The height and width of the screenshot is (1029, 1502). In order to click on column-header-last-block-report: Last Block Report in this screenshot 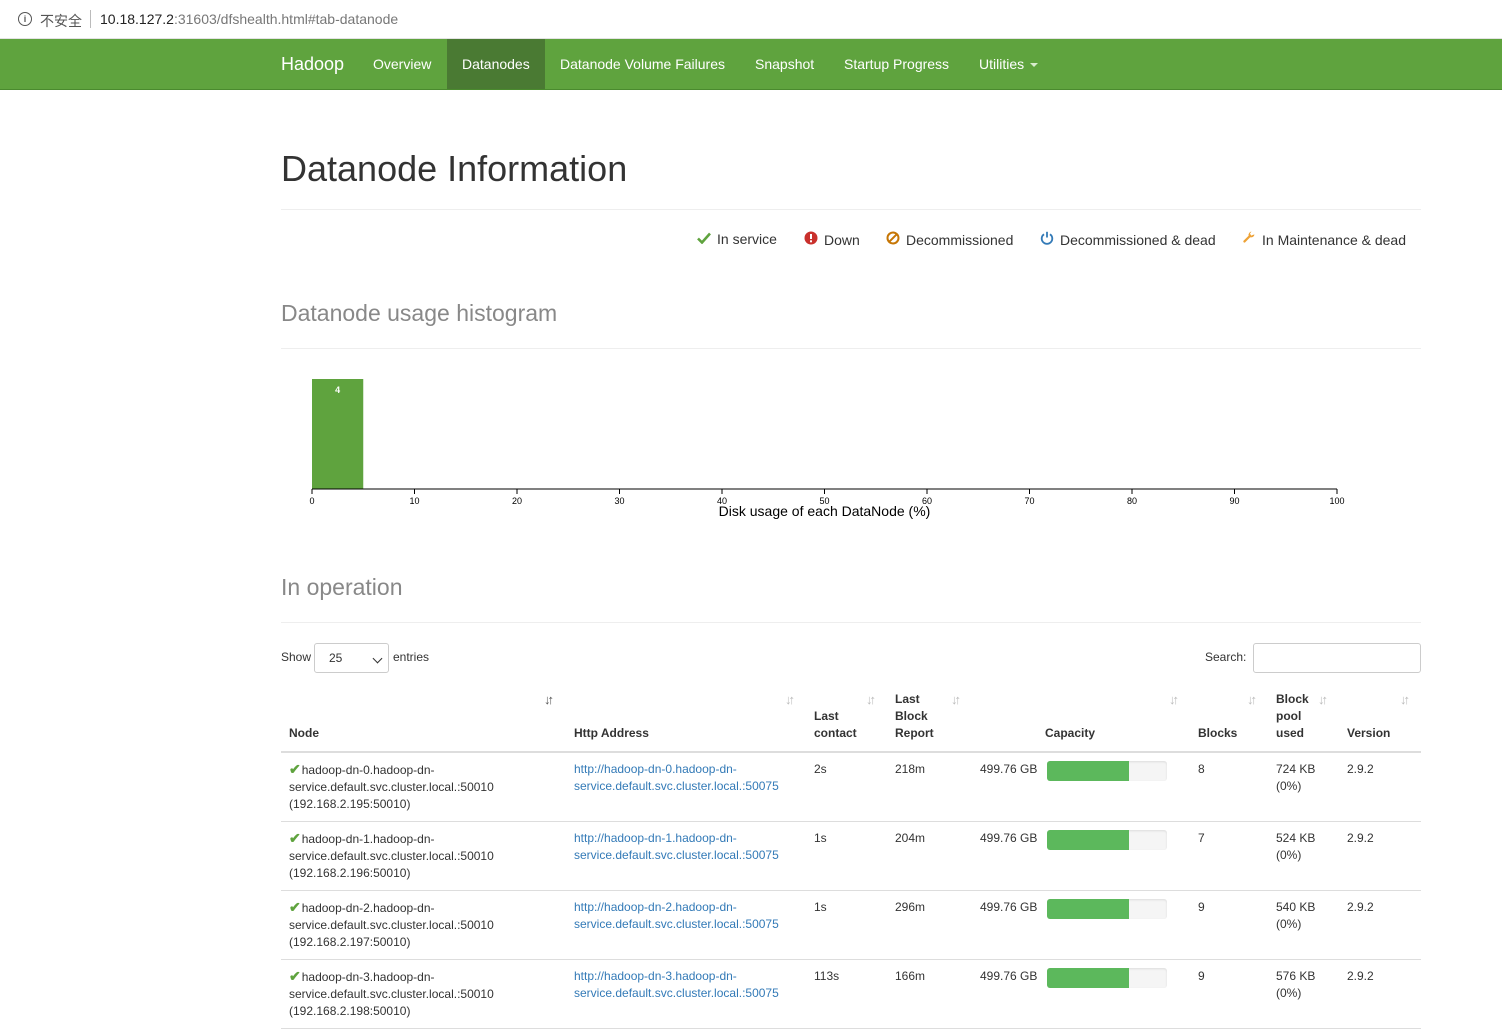, I will do `click(914, 716)`.